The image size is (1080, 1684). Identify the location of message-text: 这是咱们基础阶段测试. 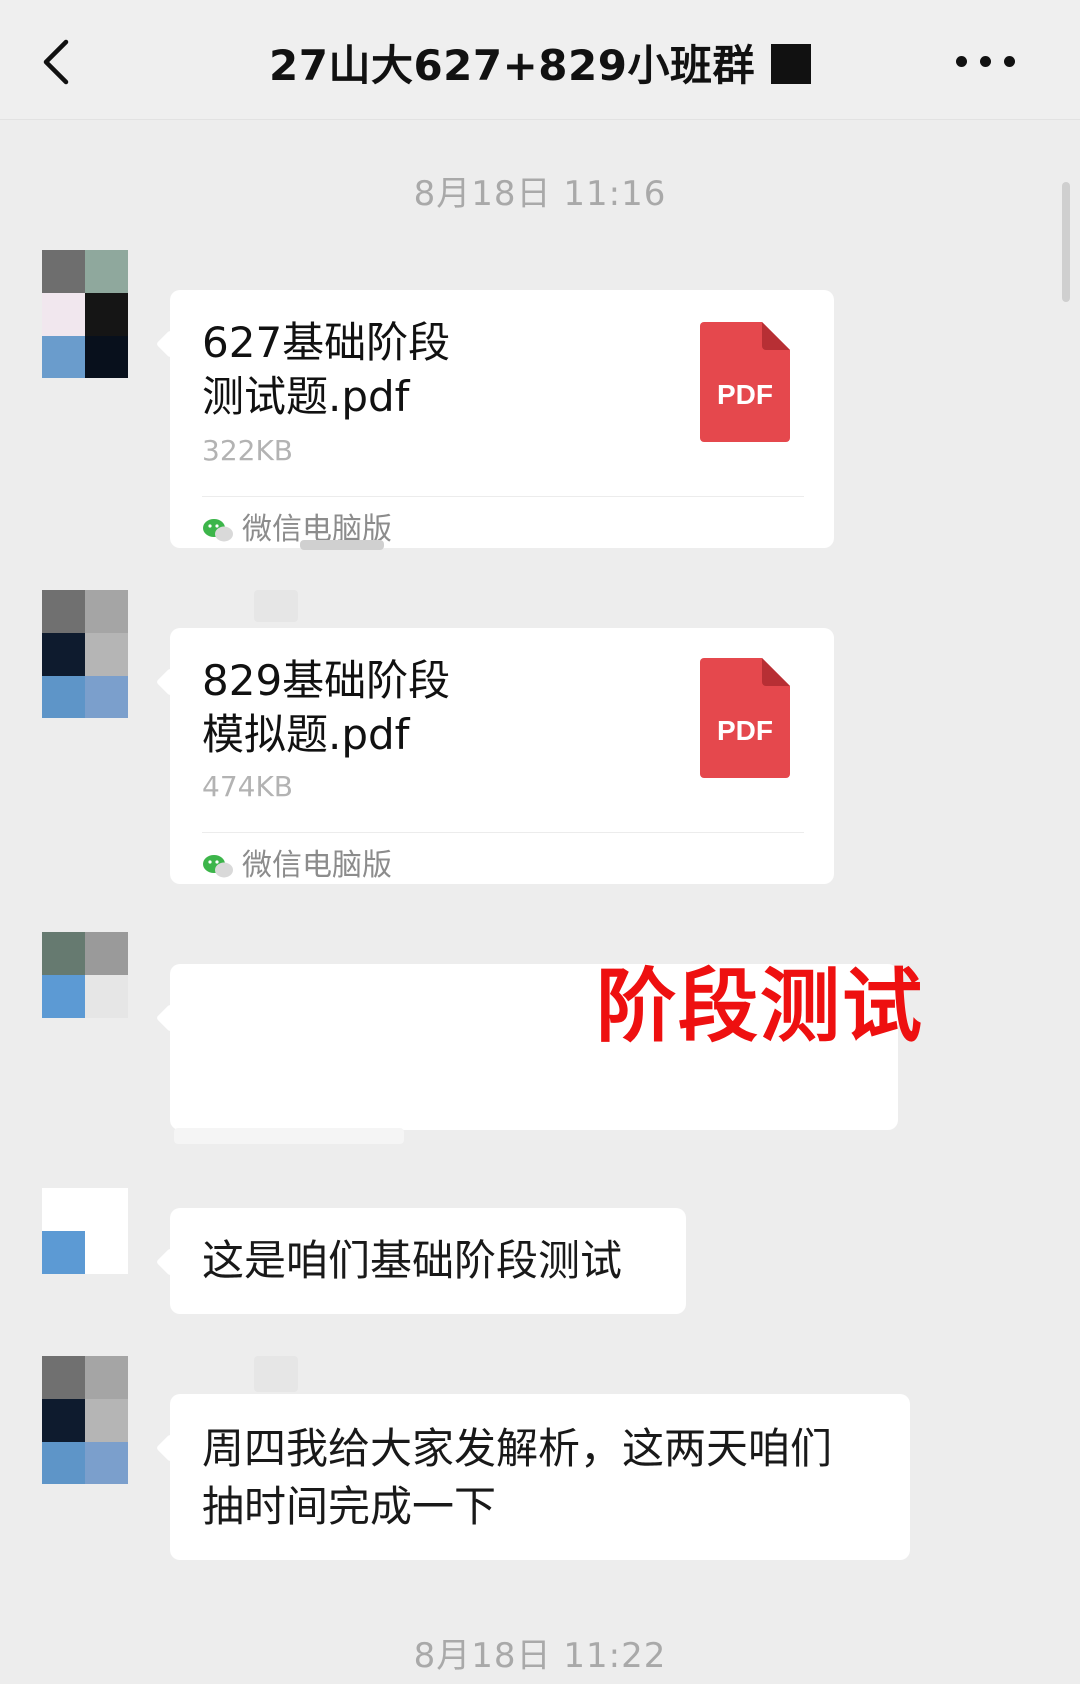
(412, 1260).